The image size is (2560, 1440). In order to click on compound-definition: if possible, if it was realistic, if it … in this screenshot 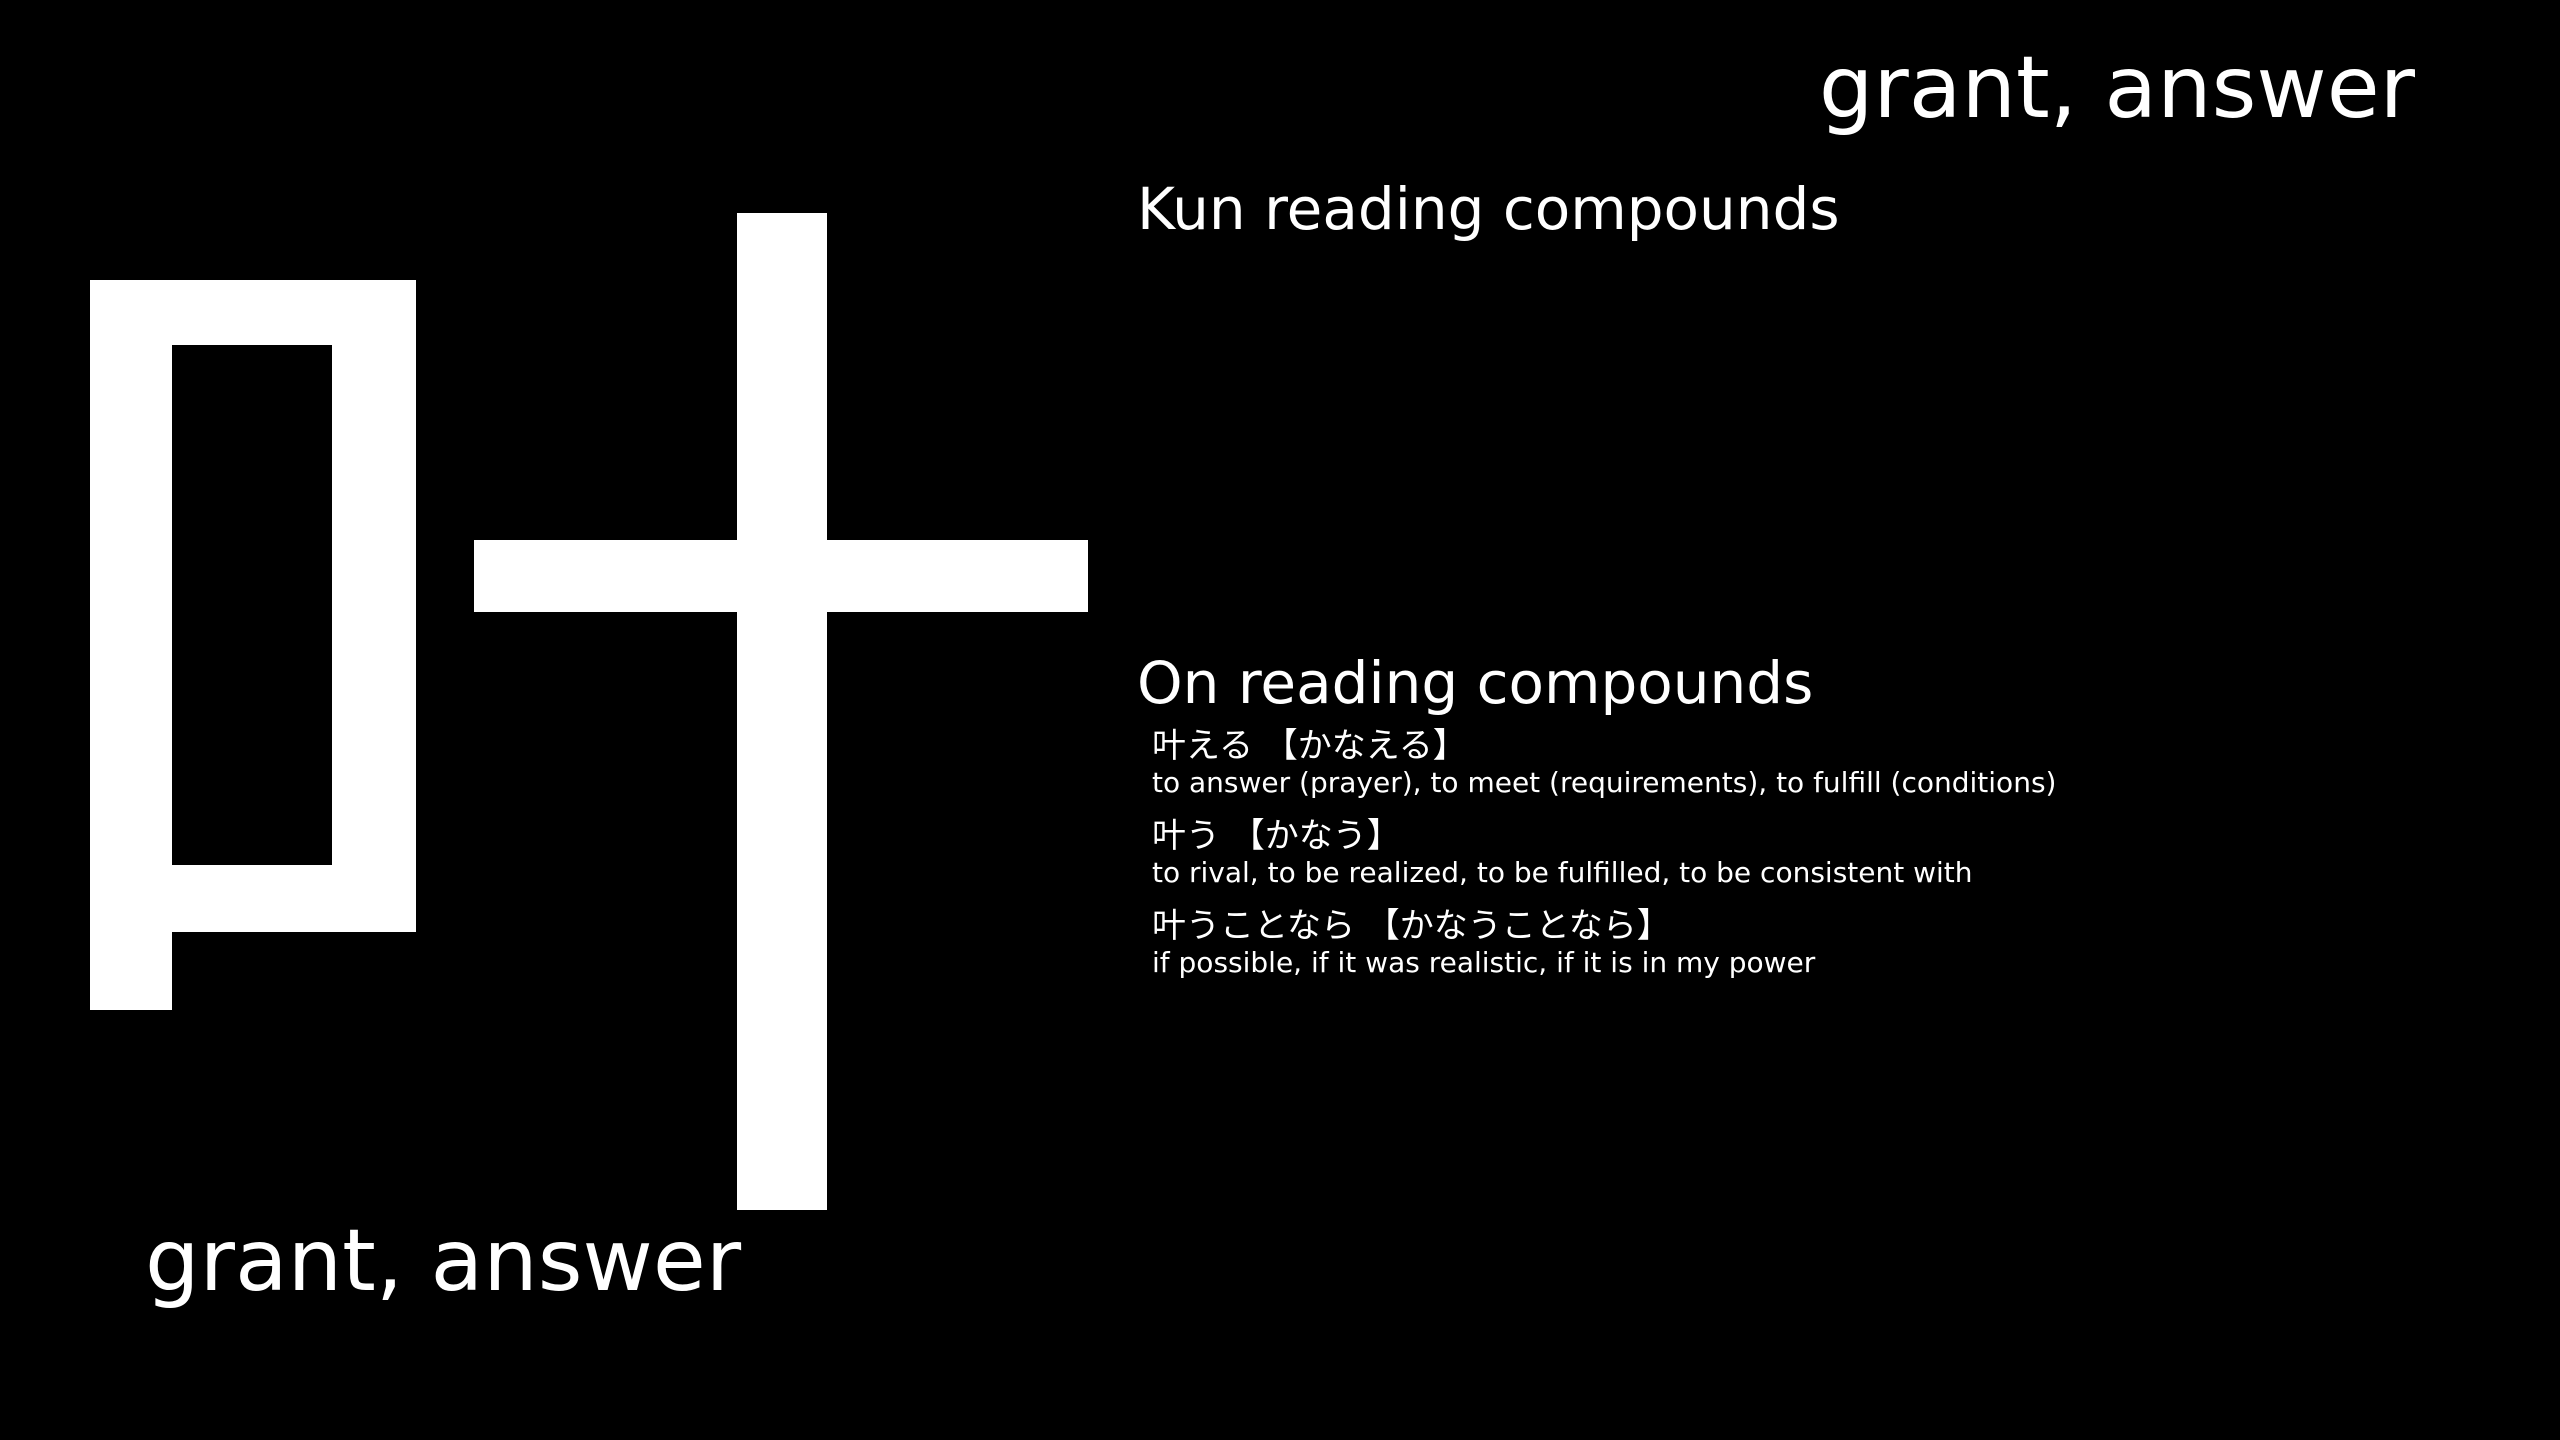, I will do `click(1484, 962)`.